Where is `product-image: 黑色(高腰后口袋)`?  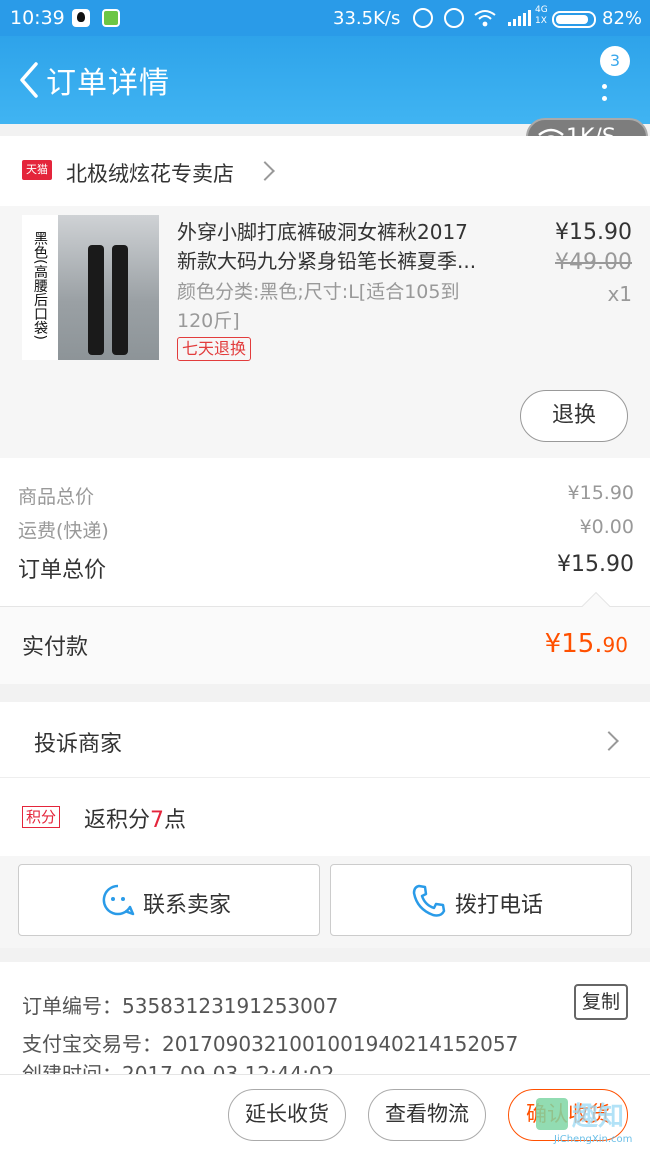 product-image: 黑色(高腰后口袋) is located at coordinates (90, 287).